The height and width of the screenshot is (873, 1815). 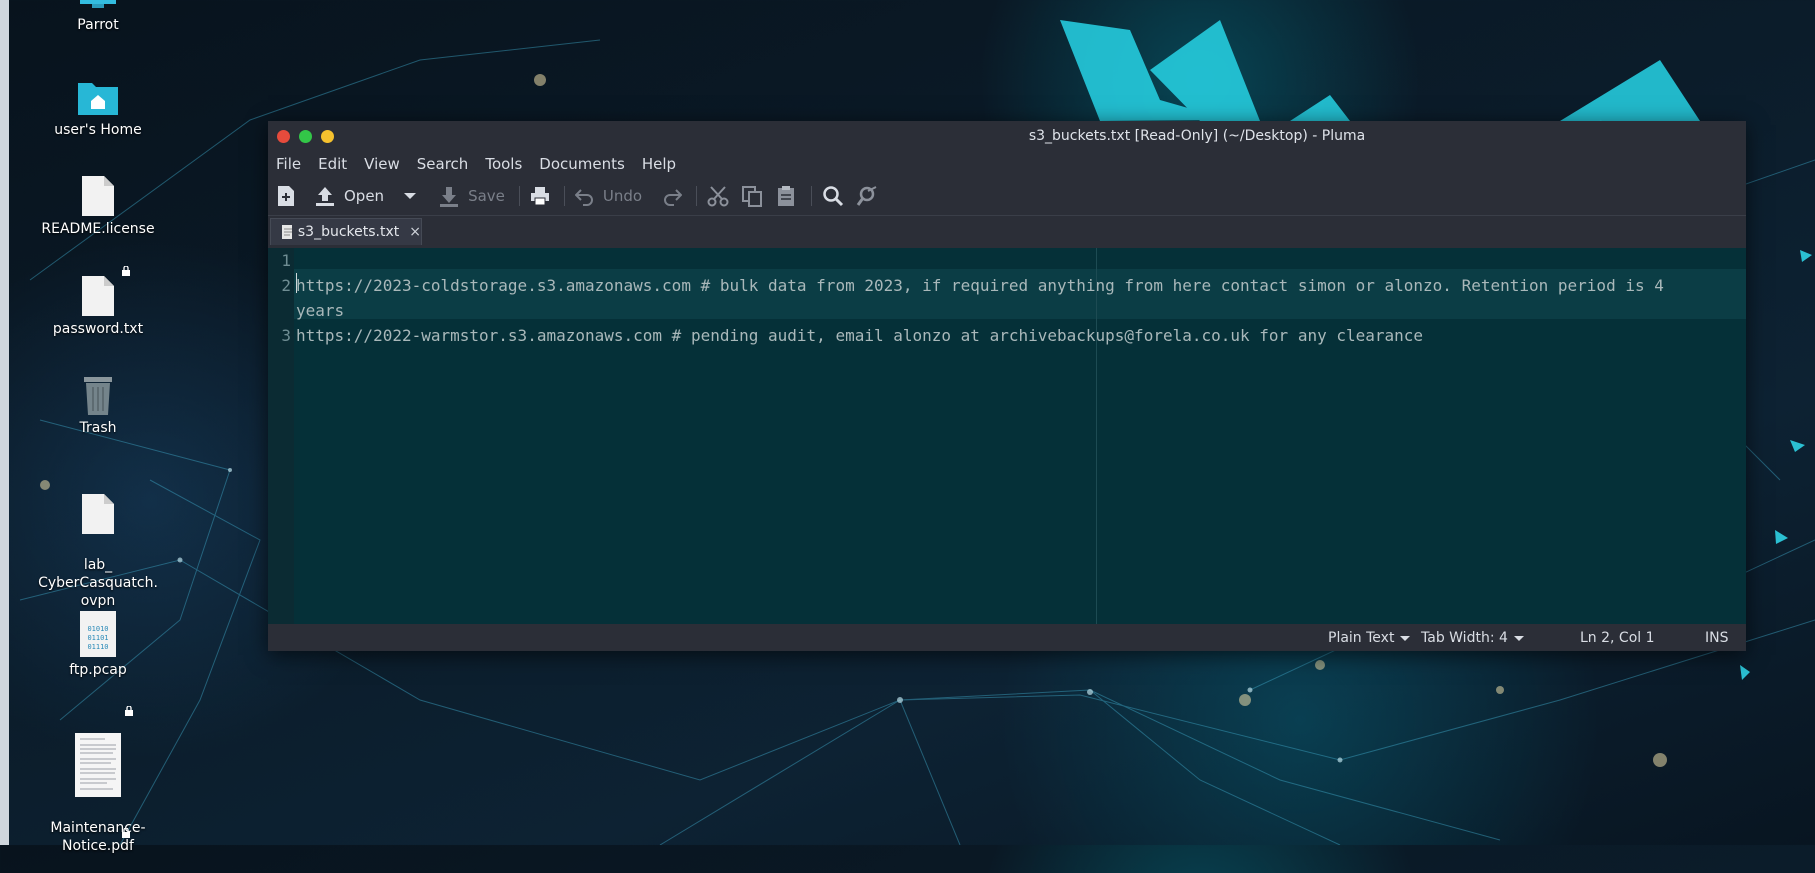 I want to click on new-document-icon, so click(x=286, y=196).